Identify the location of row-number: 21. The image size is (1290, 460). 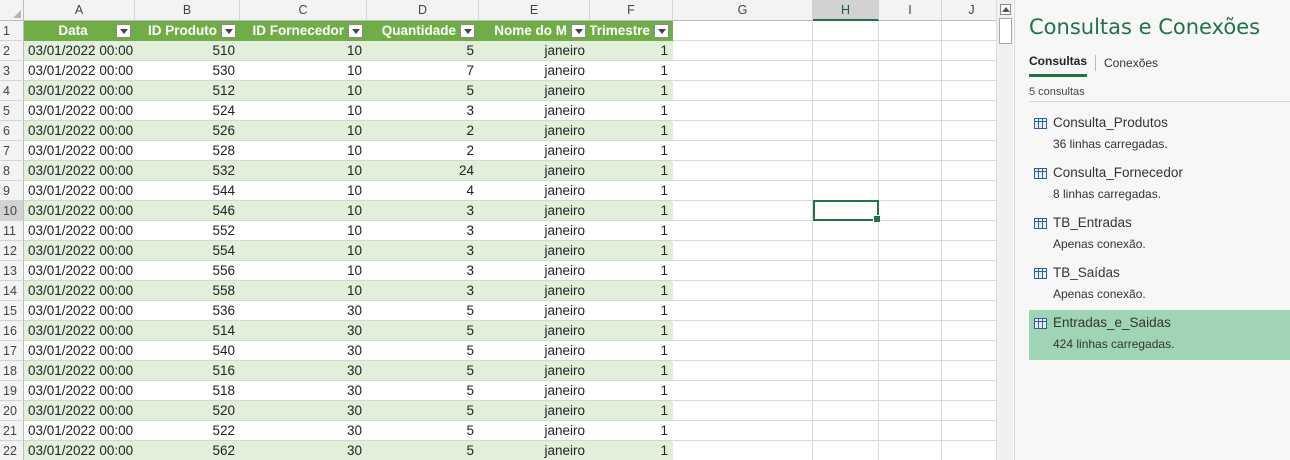
(12, 431).